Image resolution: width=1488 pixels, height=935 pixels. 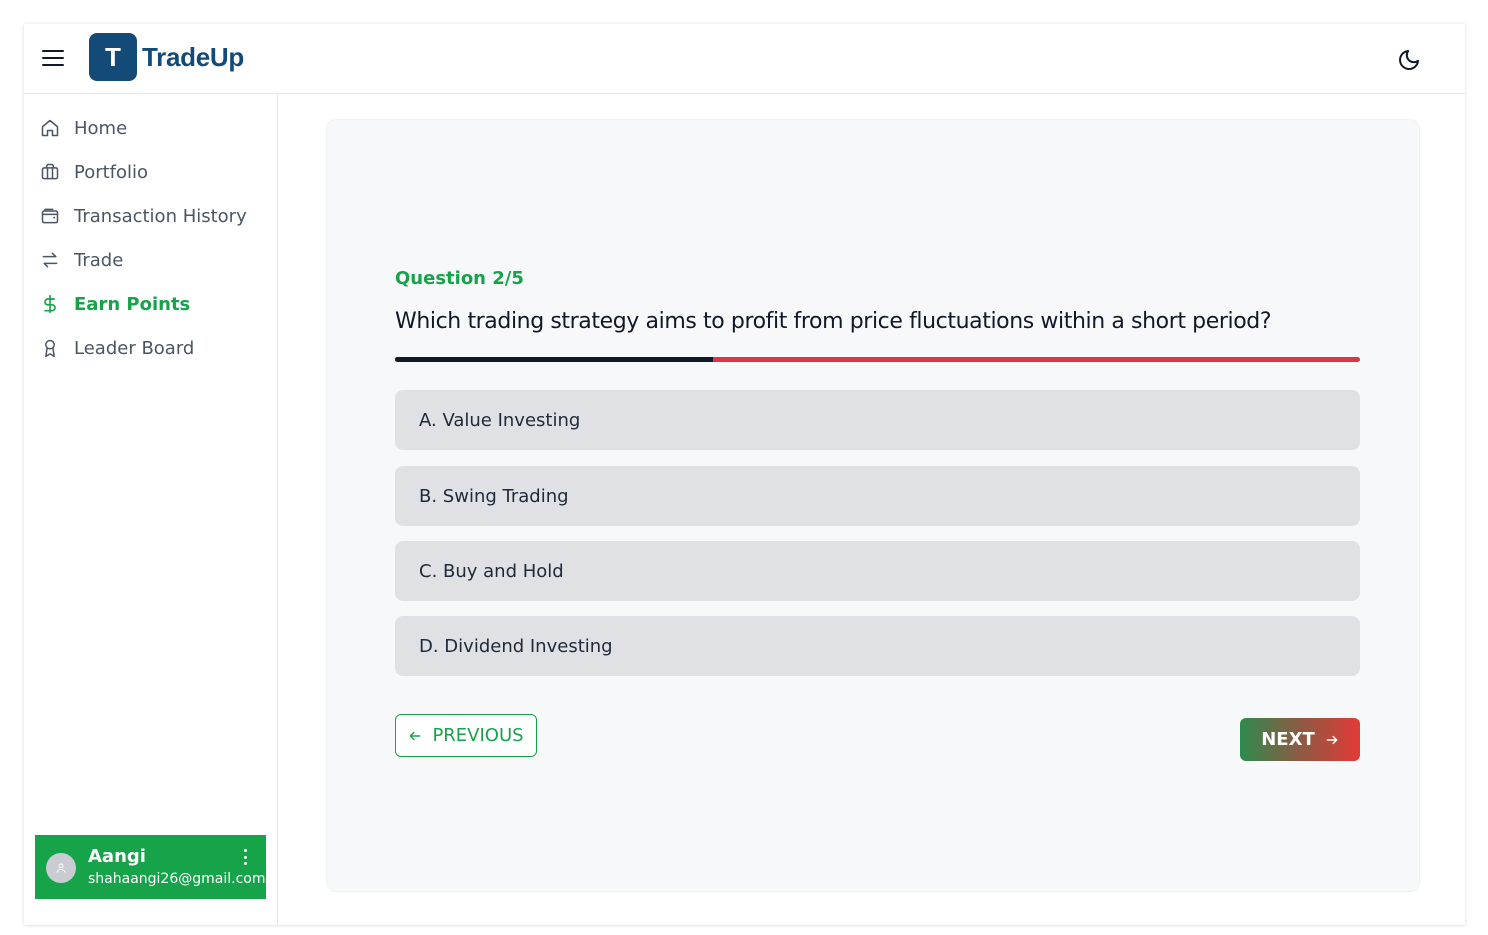 What do you see at coordinates (111, 172) in the screenshot?
I see `sidebar-item-label: Portfolio` at bounding box center [111, 172].